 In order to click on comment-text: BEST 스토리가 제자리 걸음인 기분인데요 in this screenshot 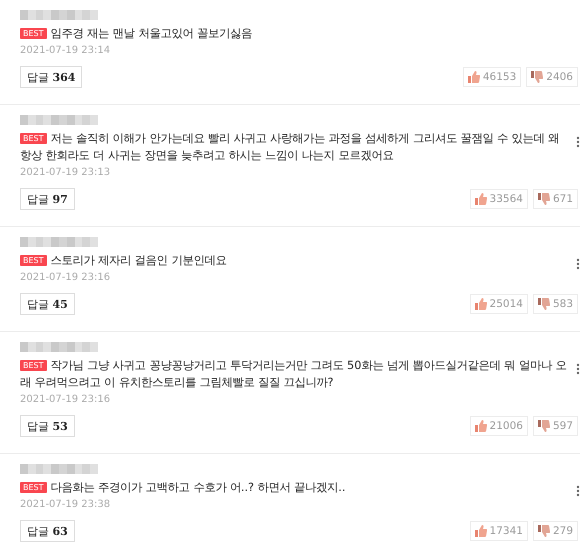, I will do `click(294, 260)`.